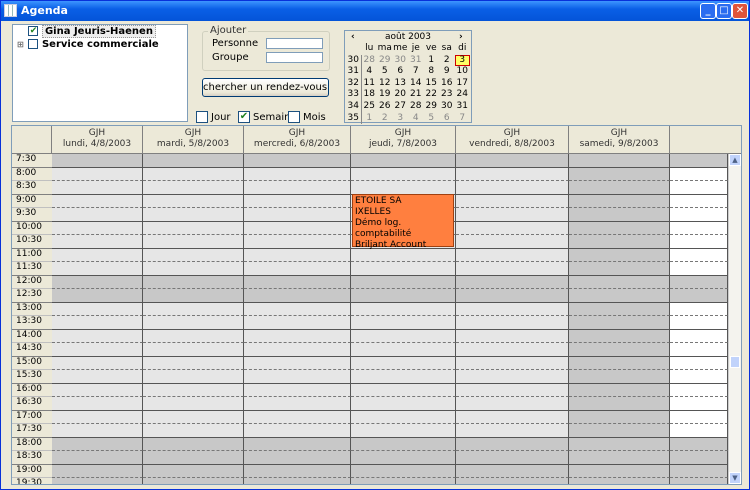 The width and height of the screenshot is (750, 490). Describe the element at coordinates (86, 32) in the screenshot. I see `tree-item-gina: ✔ Gina Jeuris-Haenen` at that location.